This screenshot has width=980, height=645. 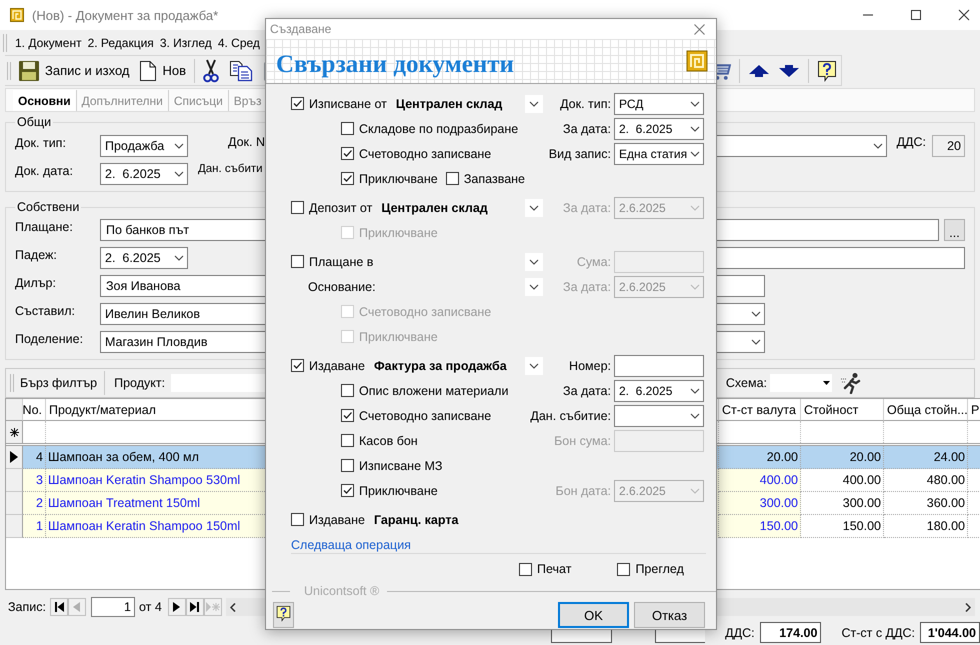 I want to click on brand-label: Unicontsoft ®, so click(x=342, y=591).